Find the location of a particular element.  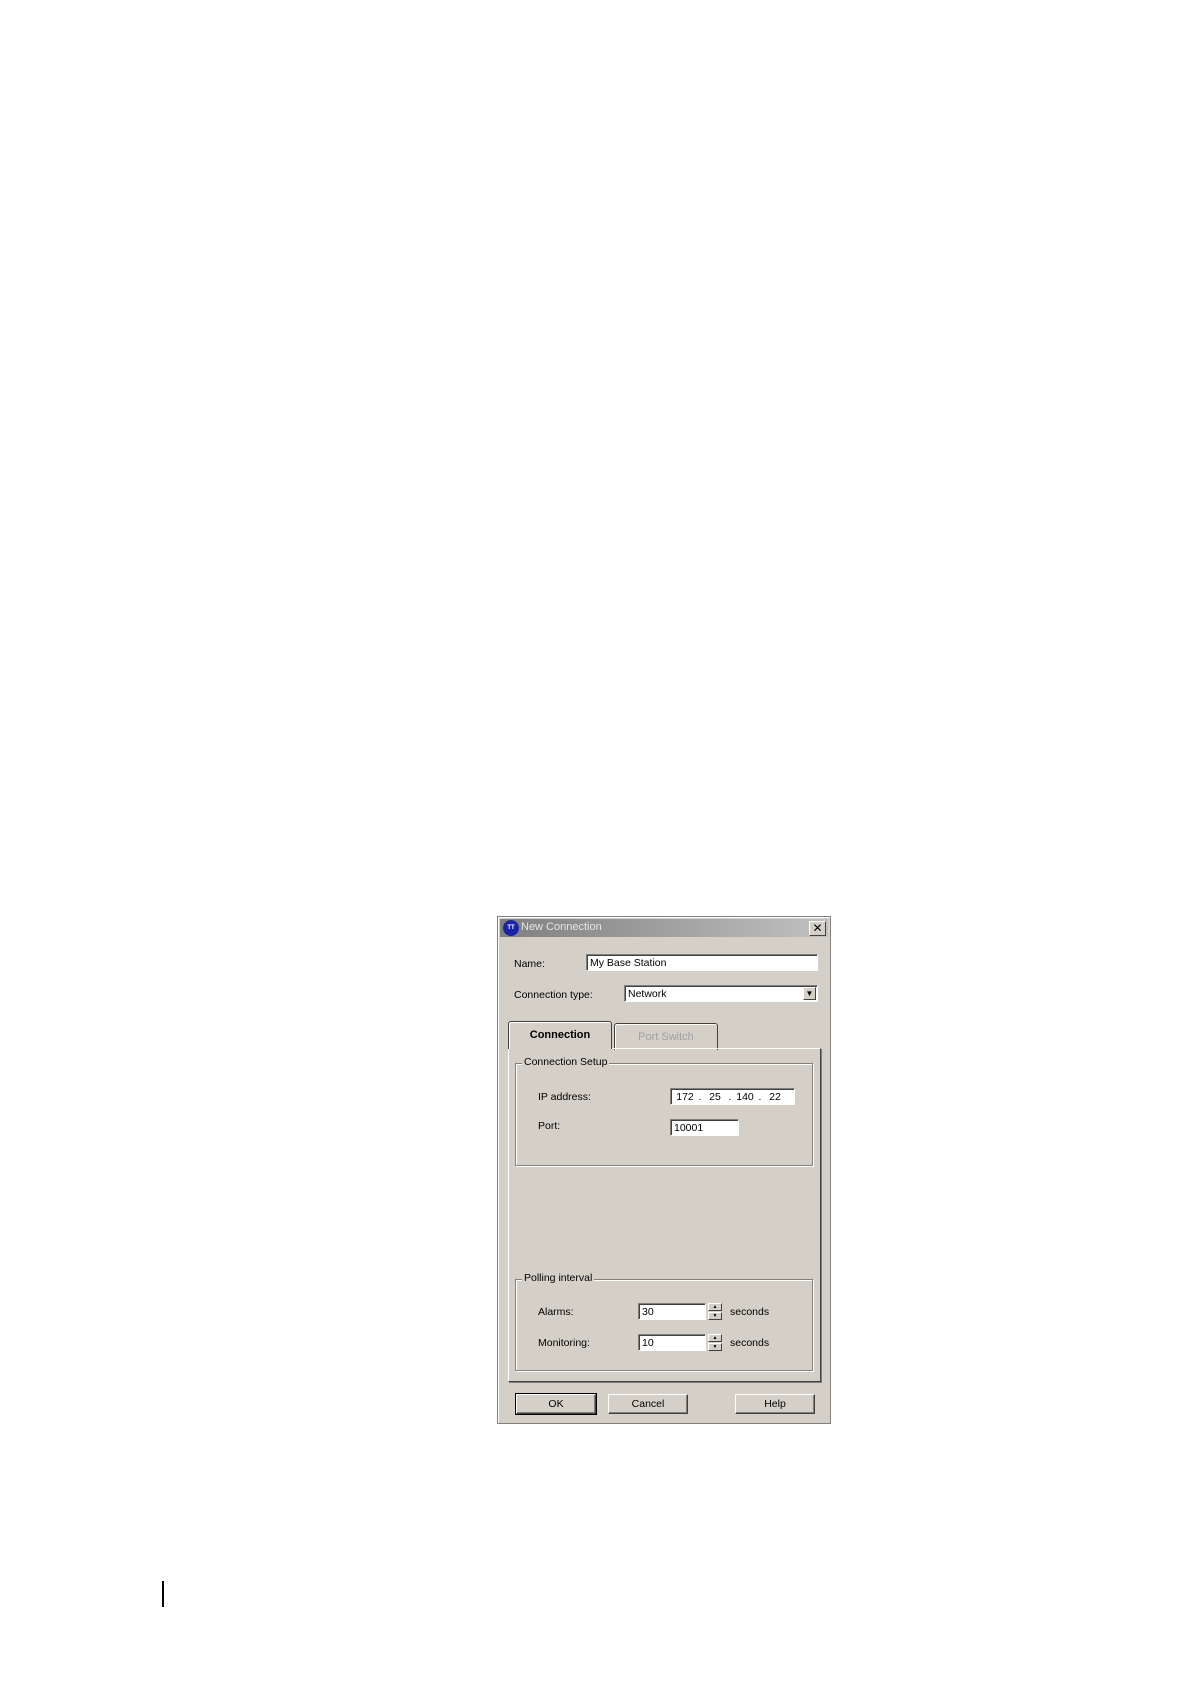

connection-setup-title: Connection Setup is located at coordinates (566, 1062).